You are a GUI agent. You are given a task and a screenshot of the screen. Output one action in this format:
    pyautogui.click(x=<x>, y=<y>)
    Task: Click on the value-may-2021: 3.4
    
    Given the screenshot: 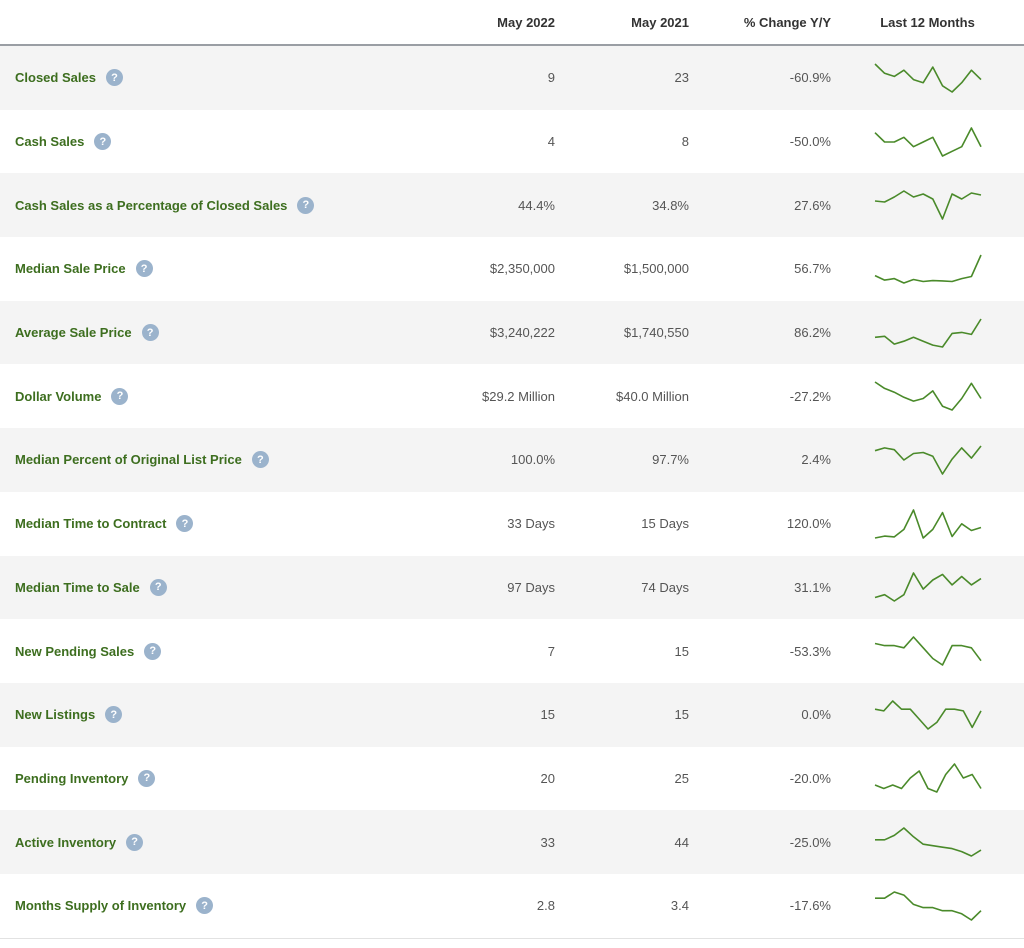 What is the action you would take?
    pyautogui.click(x=679, y=906)
    